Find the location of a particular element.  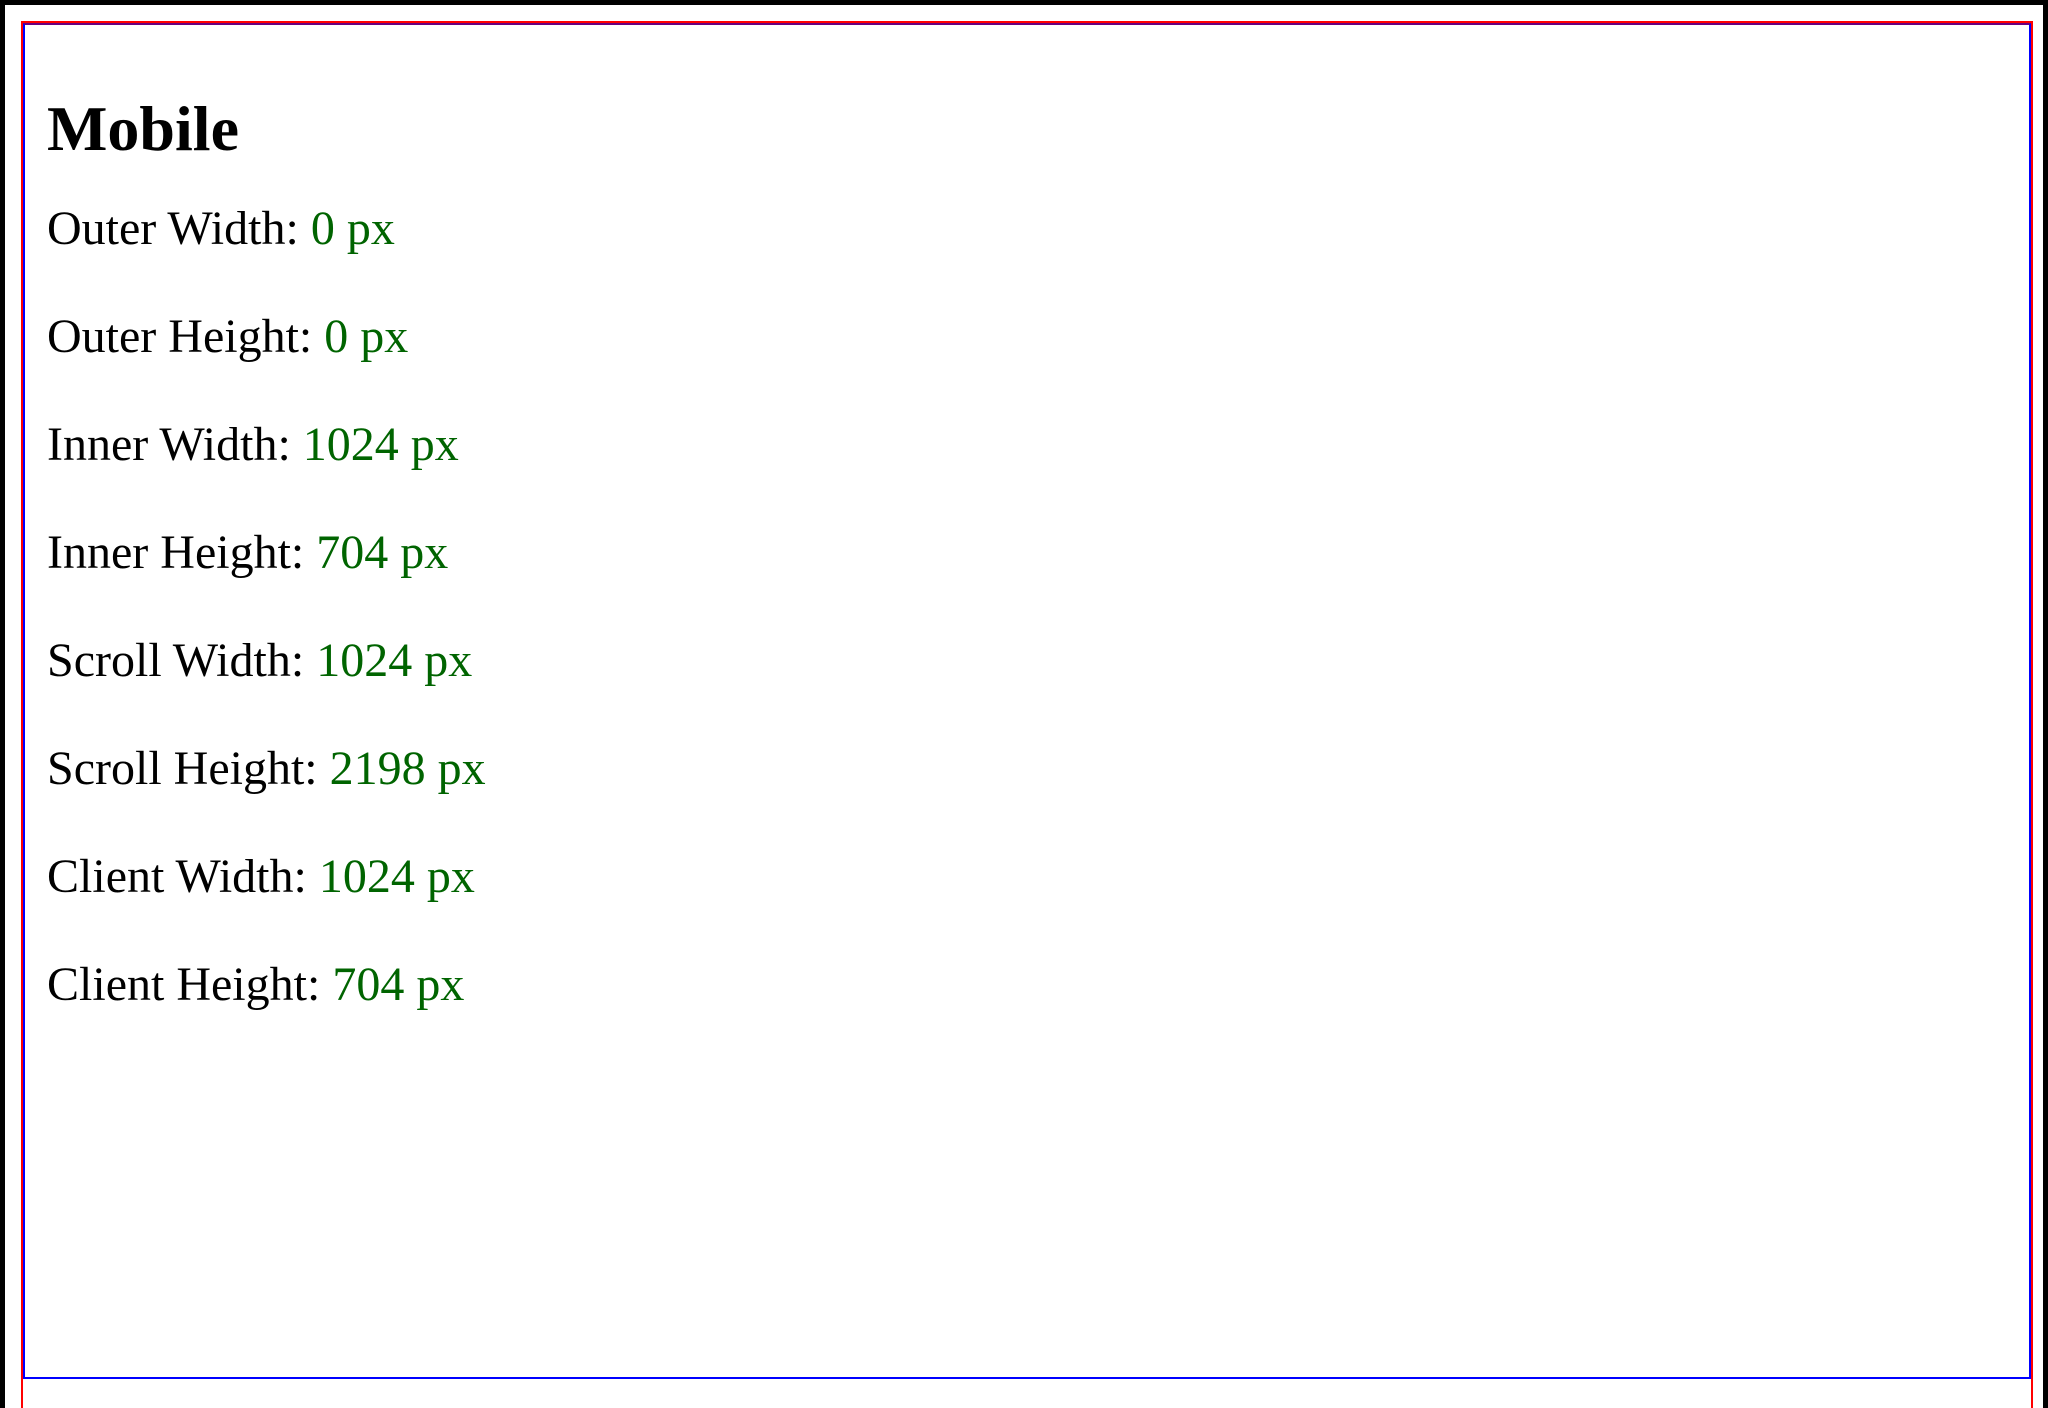

metric-inner-width: Inner Width: 1024 px is located at coordinates (266, 445).